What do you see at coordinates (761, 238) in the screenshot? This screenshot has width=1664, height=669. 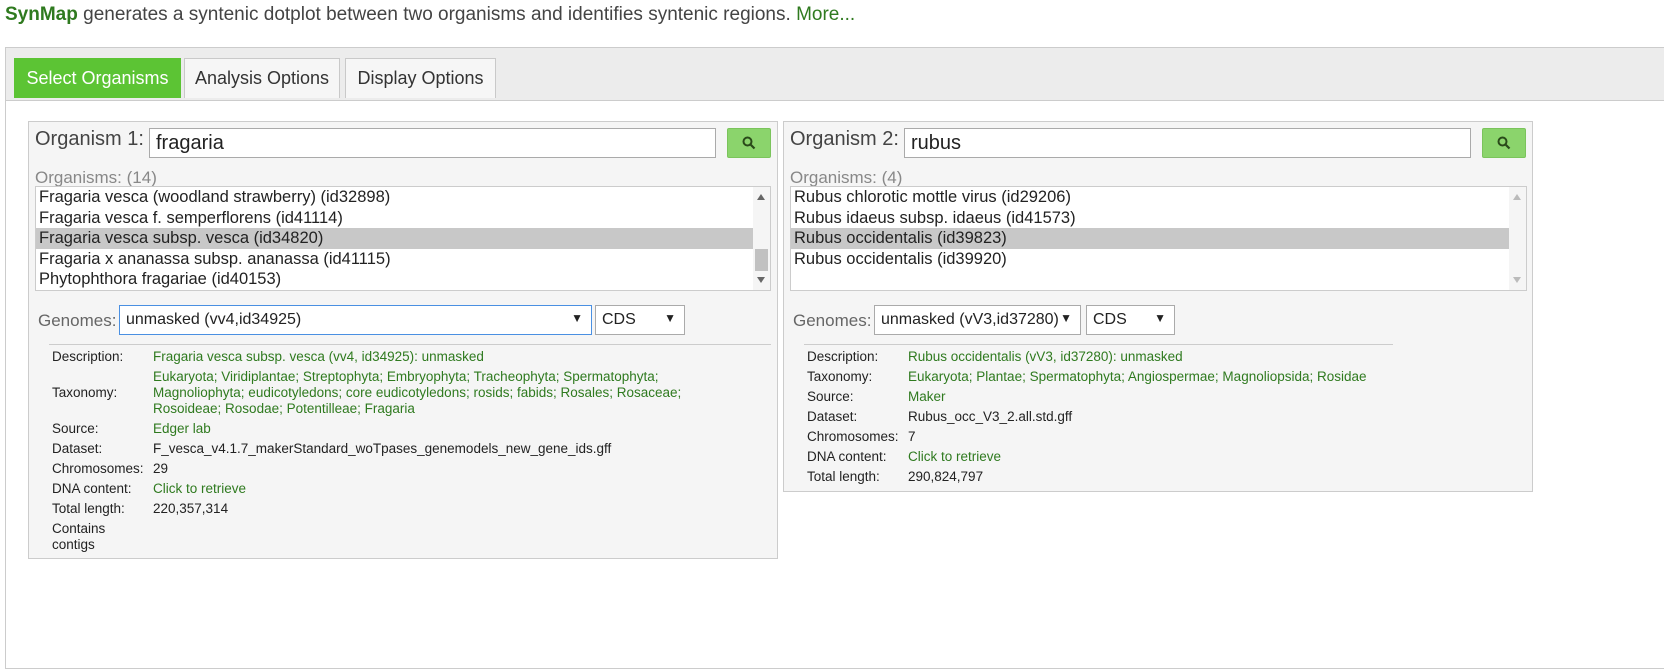 I see `organism1-list-scrollbar` at bounding box center [761, 238].